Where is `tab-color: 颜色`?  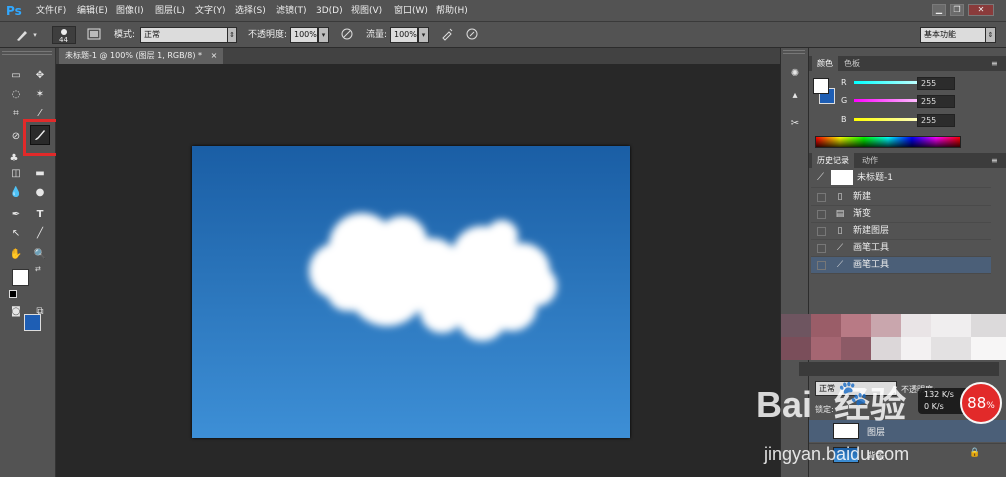 tab-color: 颜色 is located at coordinates (825, 63).